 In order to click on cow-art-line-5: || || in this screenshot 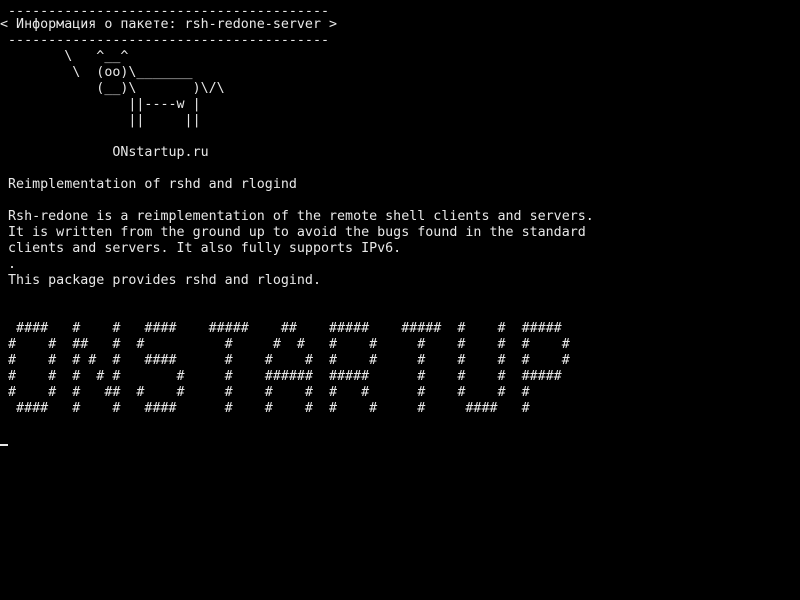, I will do `click(100, 120)`.